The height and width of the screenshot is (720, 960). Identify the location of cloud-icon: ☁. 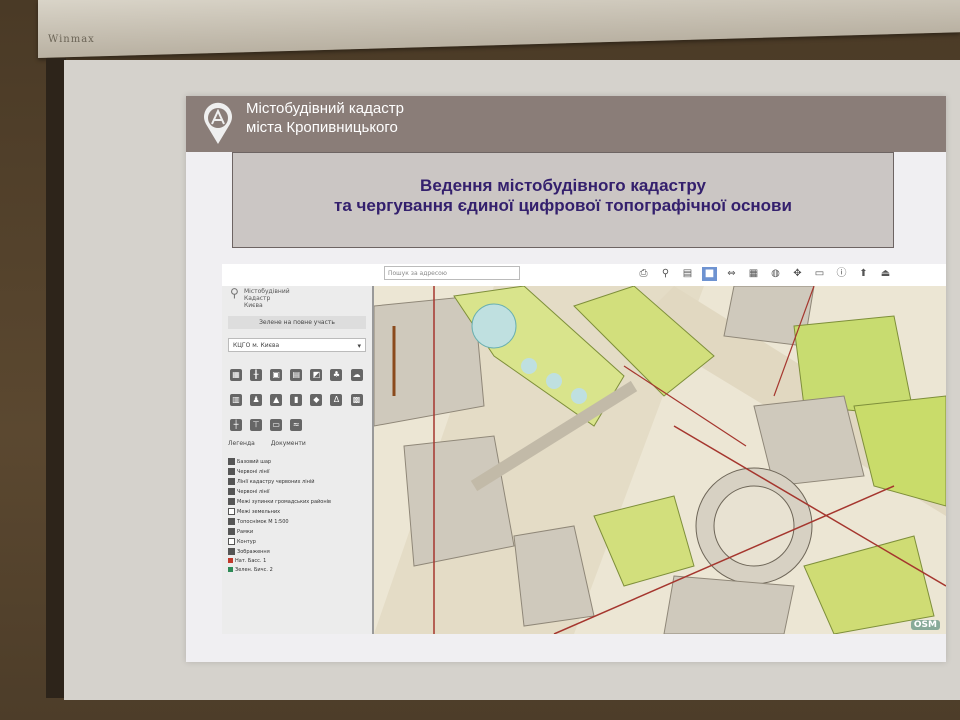
(356, 375).